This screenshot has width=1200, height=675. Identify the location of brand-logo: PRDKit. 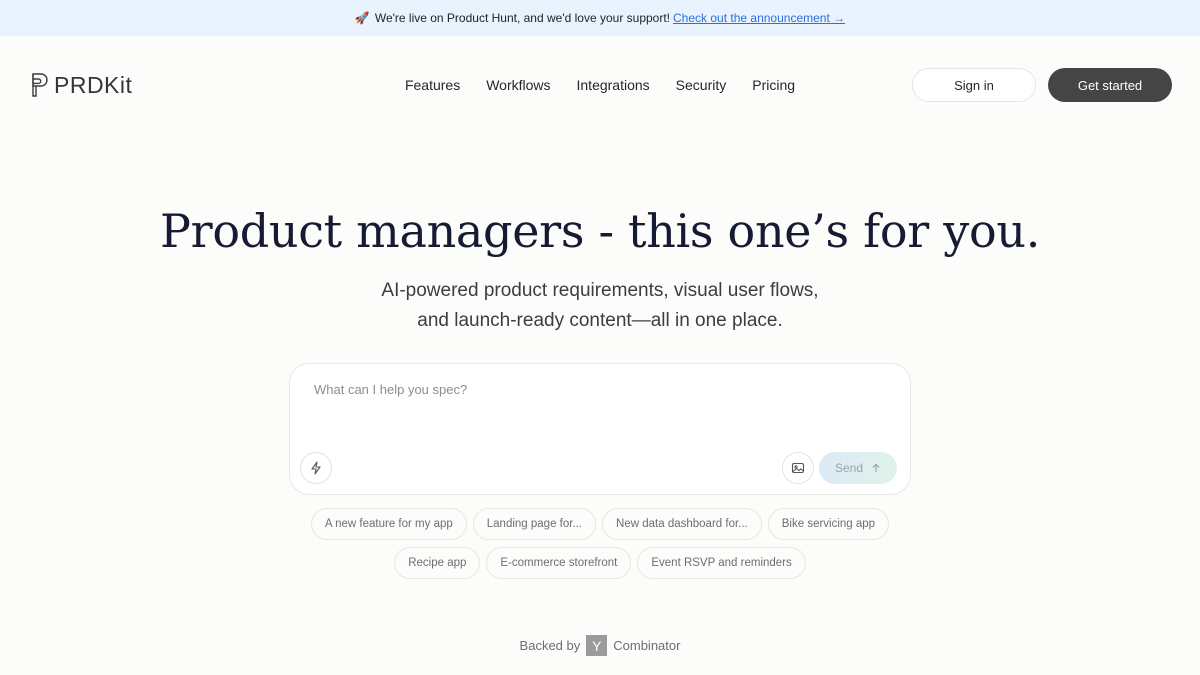
(81, 85).